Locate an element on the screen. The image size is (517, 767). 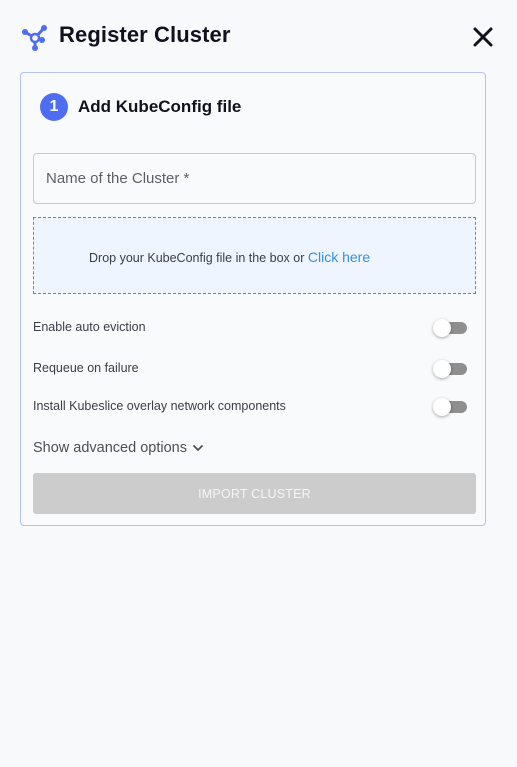
panel-header: Register Cluster is located at coordinates (259, 37).